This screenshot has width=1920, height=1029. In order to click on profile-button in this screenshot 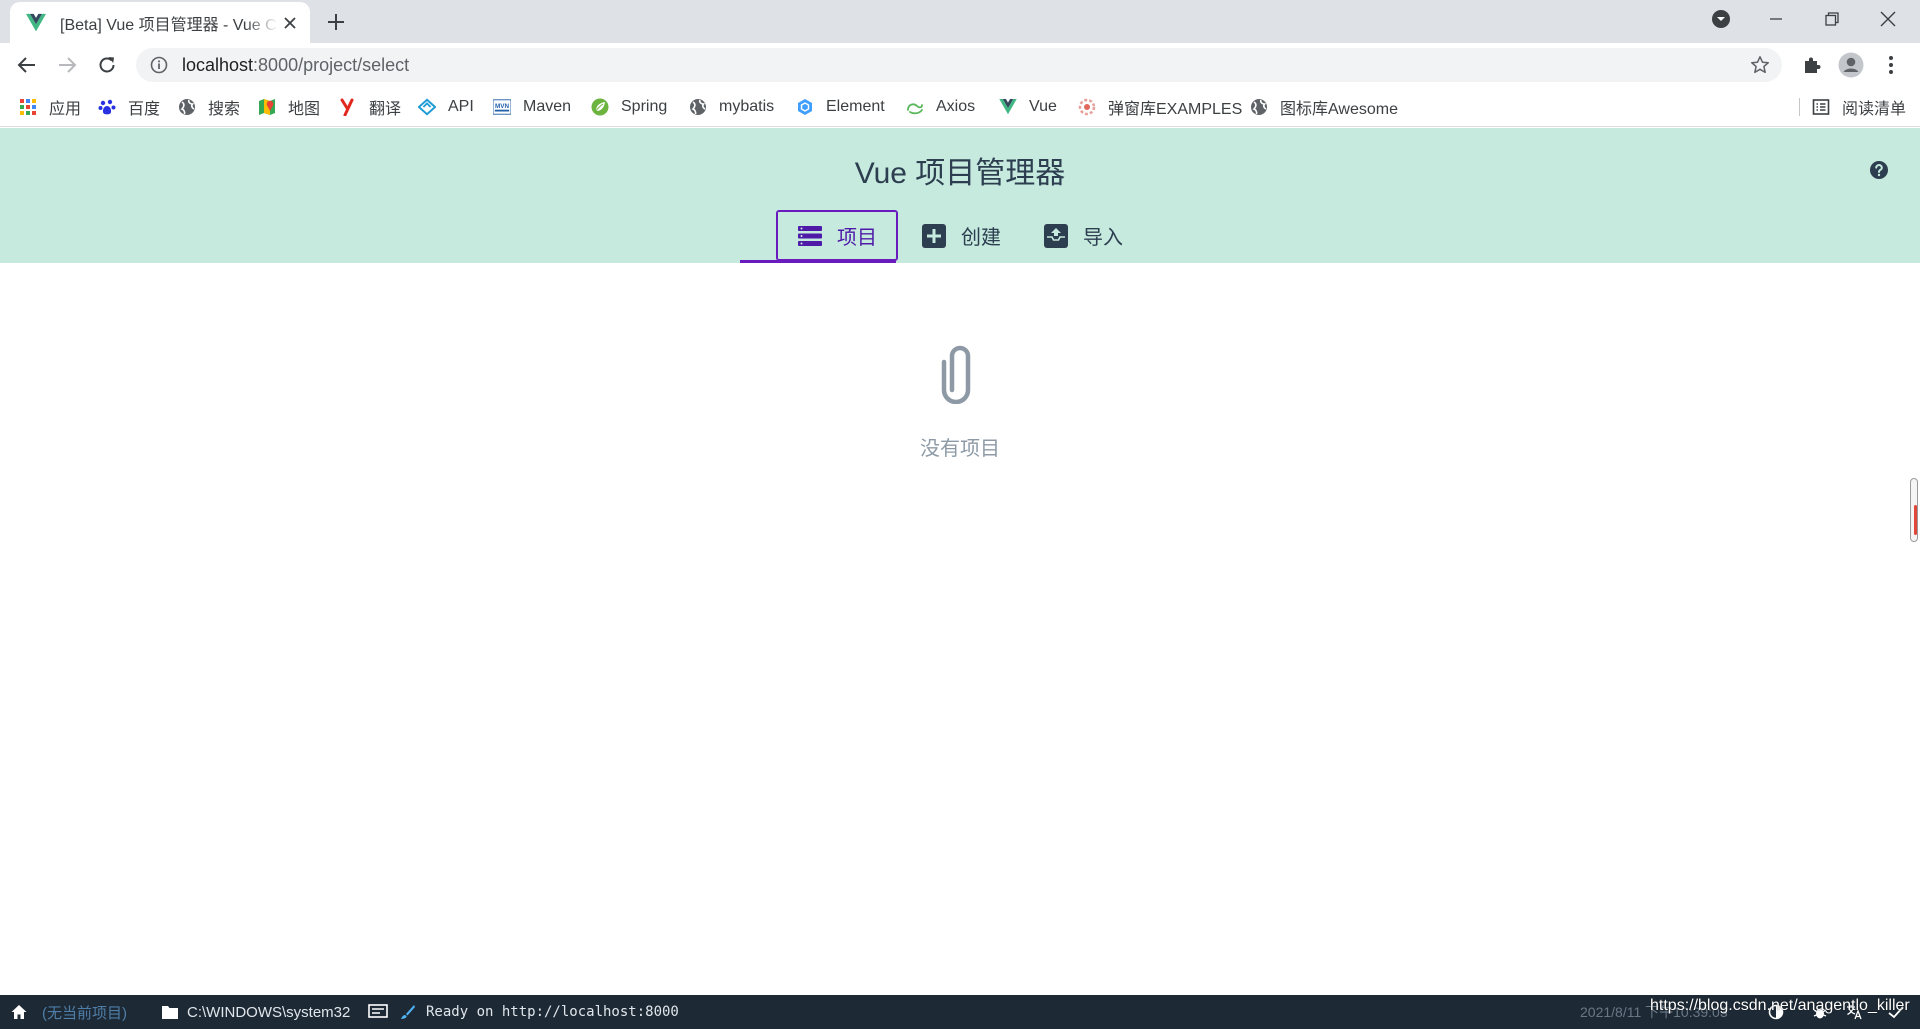, I will do `click(1851, 65)`.